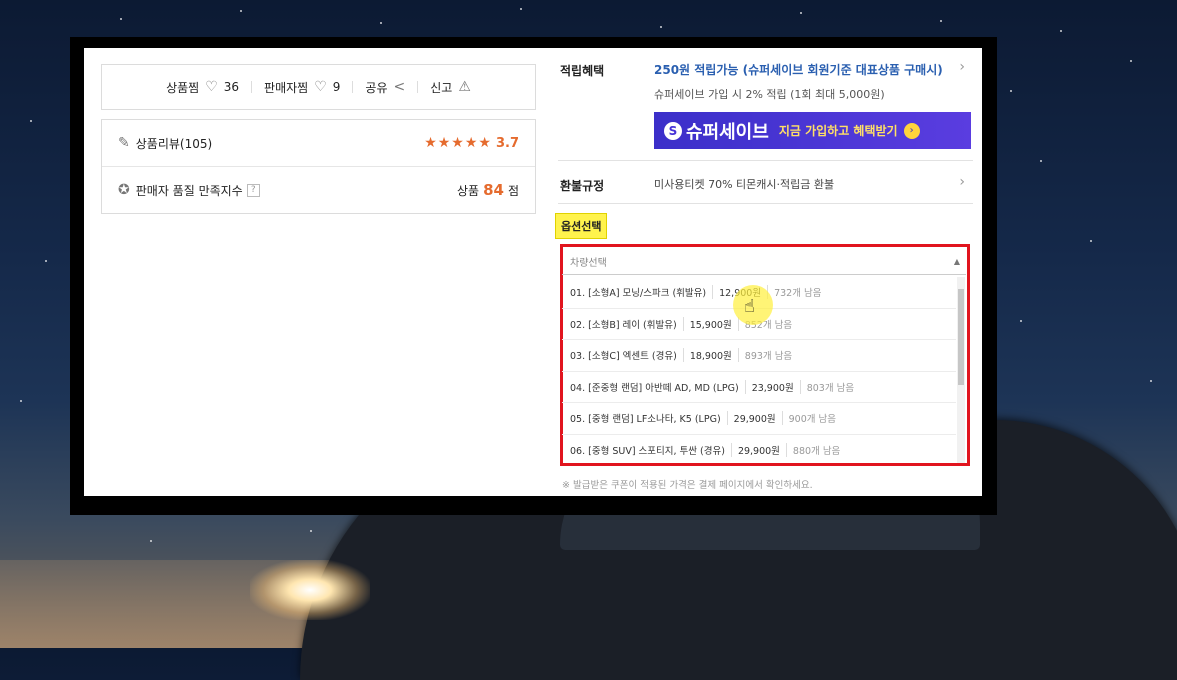 The height and width of the screenshot is (680, 1177). I want to click on option-name: 03. [소형C] 엑센트 (경유), so click(623, 357).